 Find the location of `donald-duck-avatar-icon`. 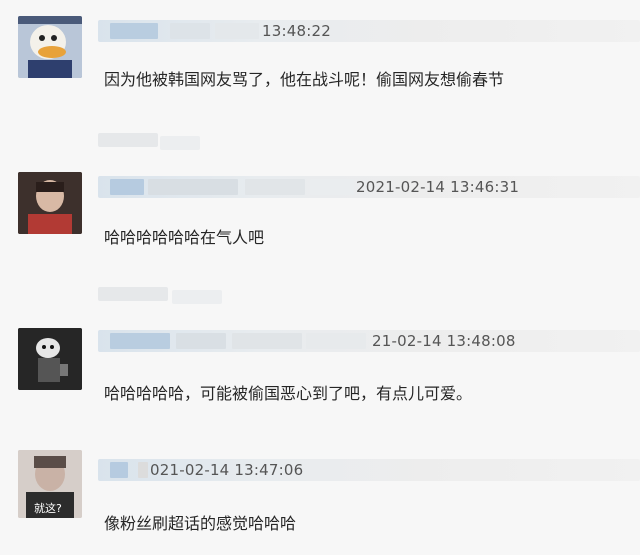

donald-duck-avatar-icon is located at coordinates (50, 47).